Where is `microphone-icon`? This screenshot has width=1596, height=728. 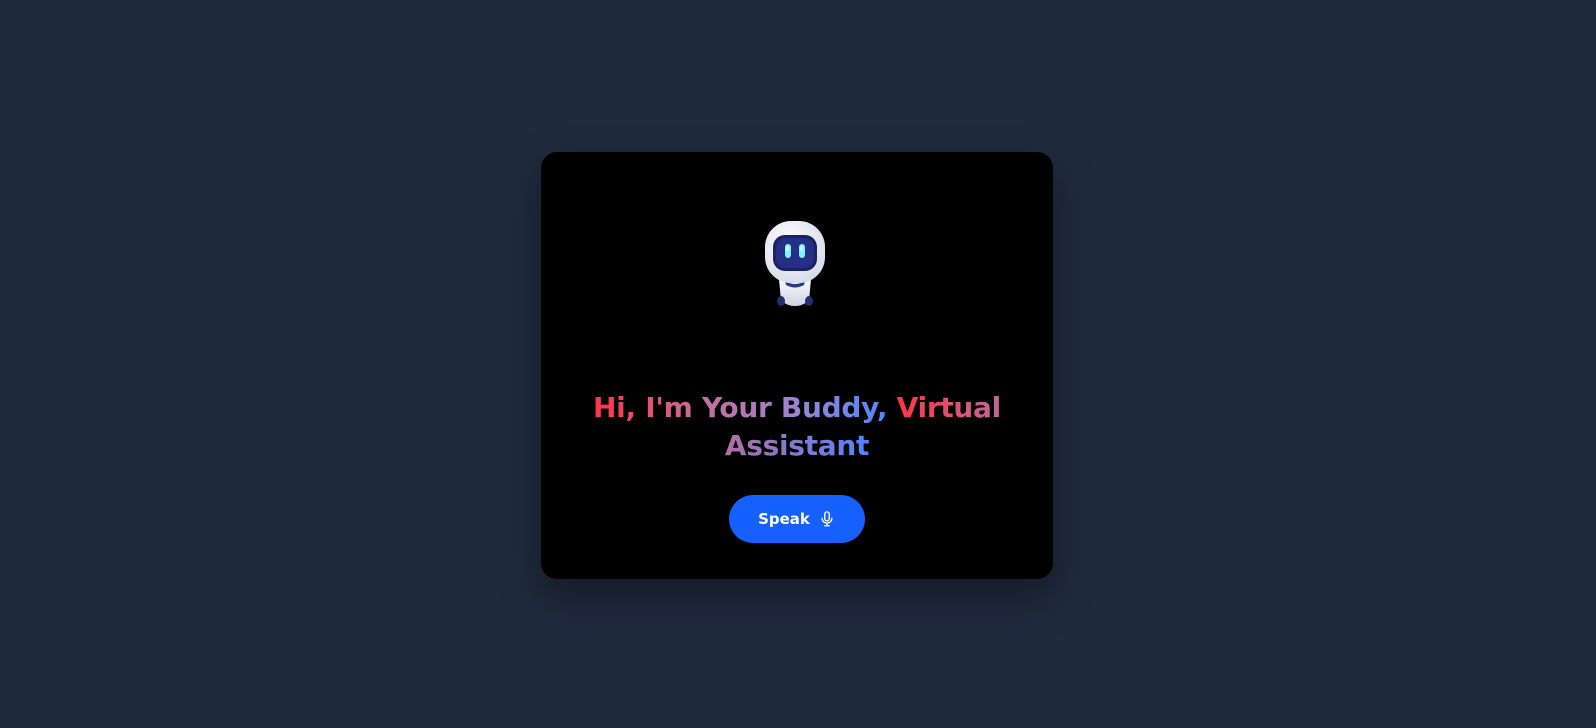 microphone-icon is located at coordinates (827, 519).